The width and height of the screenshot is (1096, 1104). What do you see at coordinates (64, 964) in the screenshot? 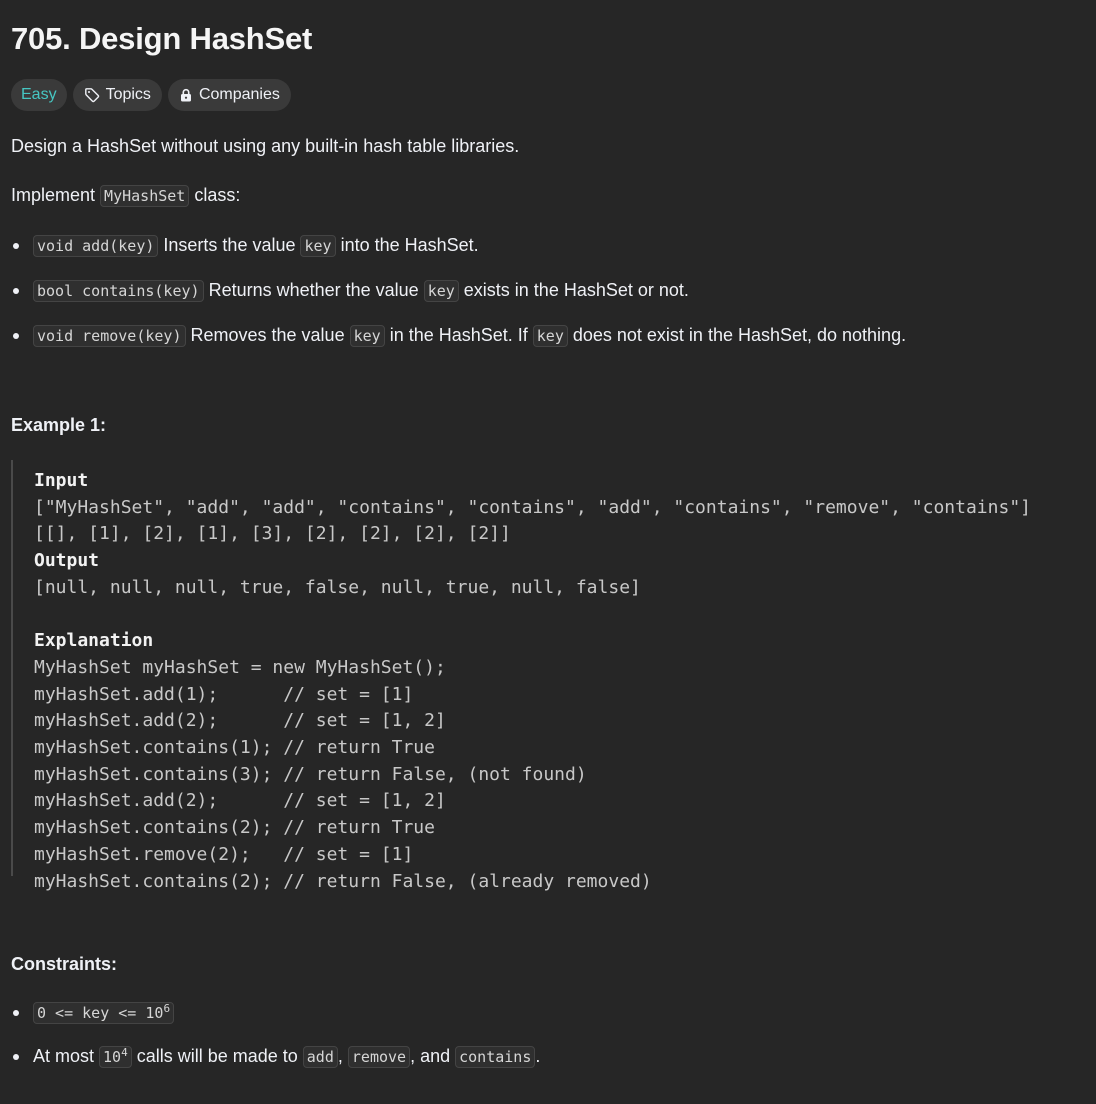
I see `constraints-heading: Constraints:` at bounding box center [64, 964].